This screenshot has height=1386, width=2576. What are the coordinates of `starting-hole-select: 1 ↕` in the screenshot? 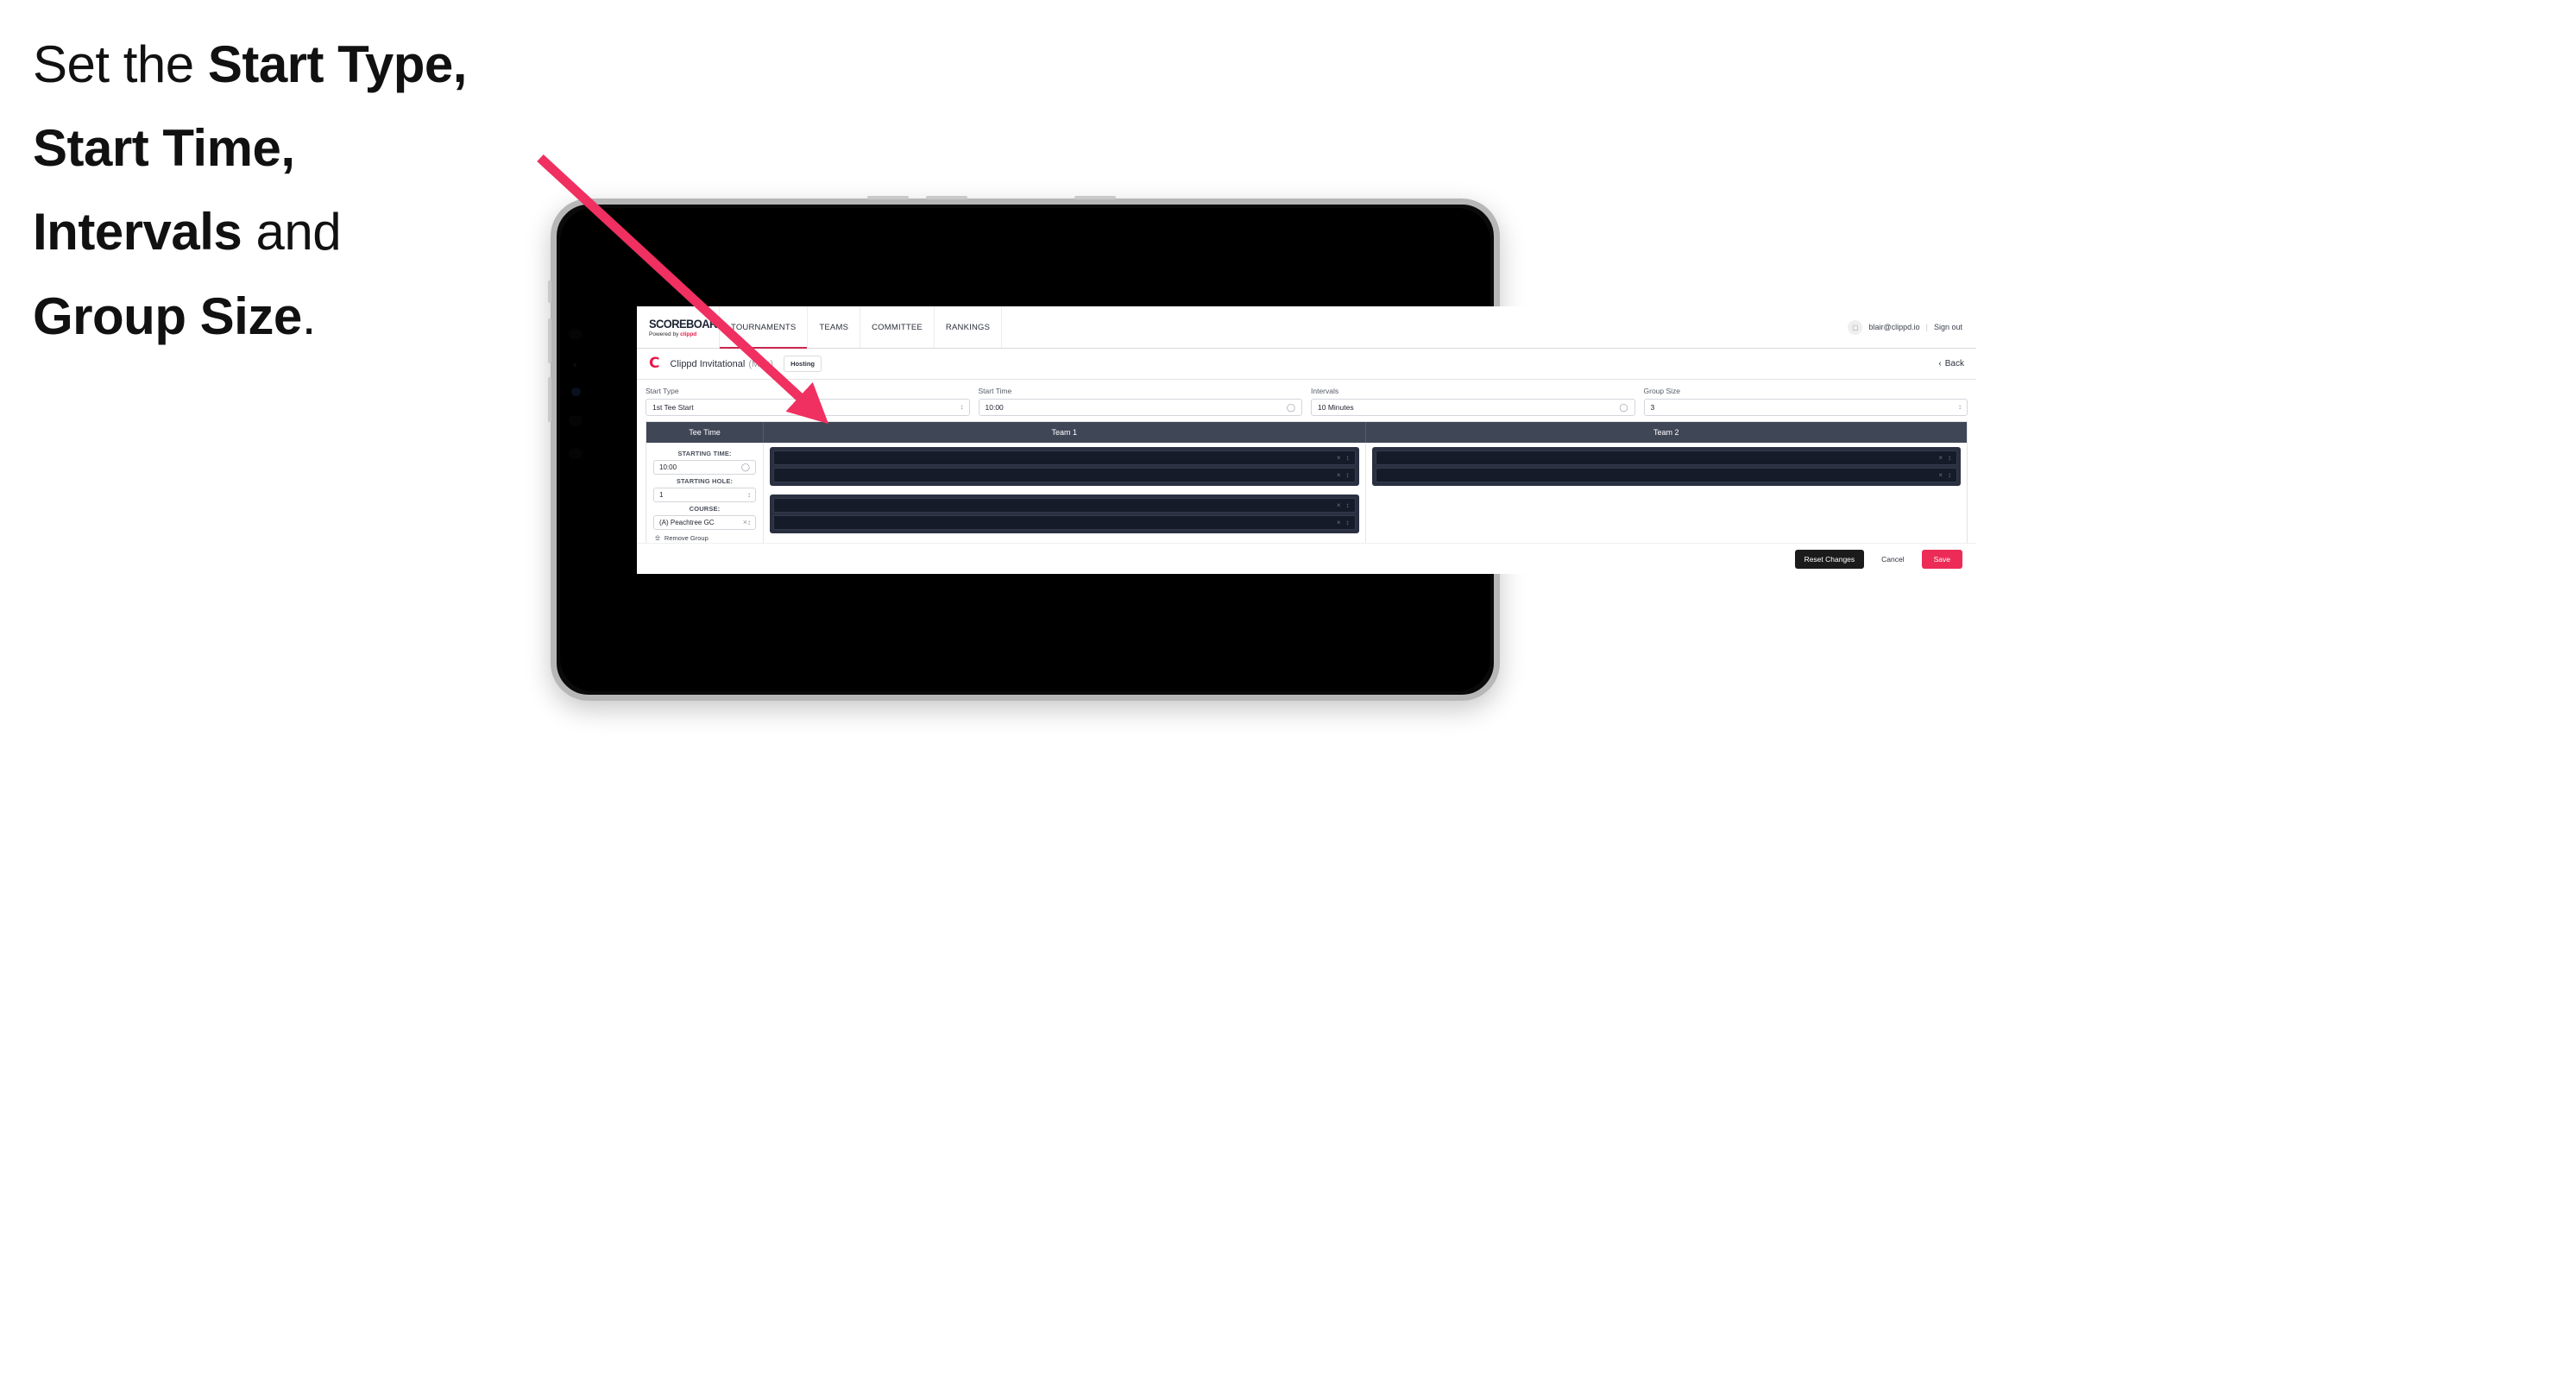 It's located at (704, 495).